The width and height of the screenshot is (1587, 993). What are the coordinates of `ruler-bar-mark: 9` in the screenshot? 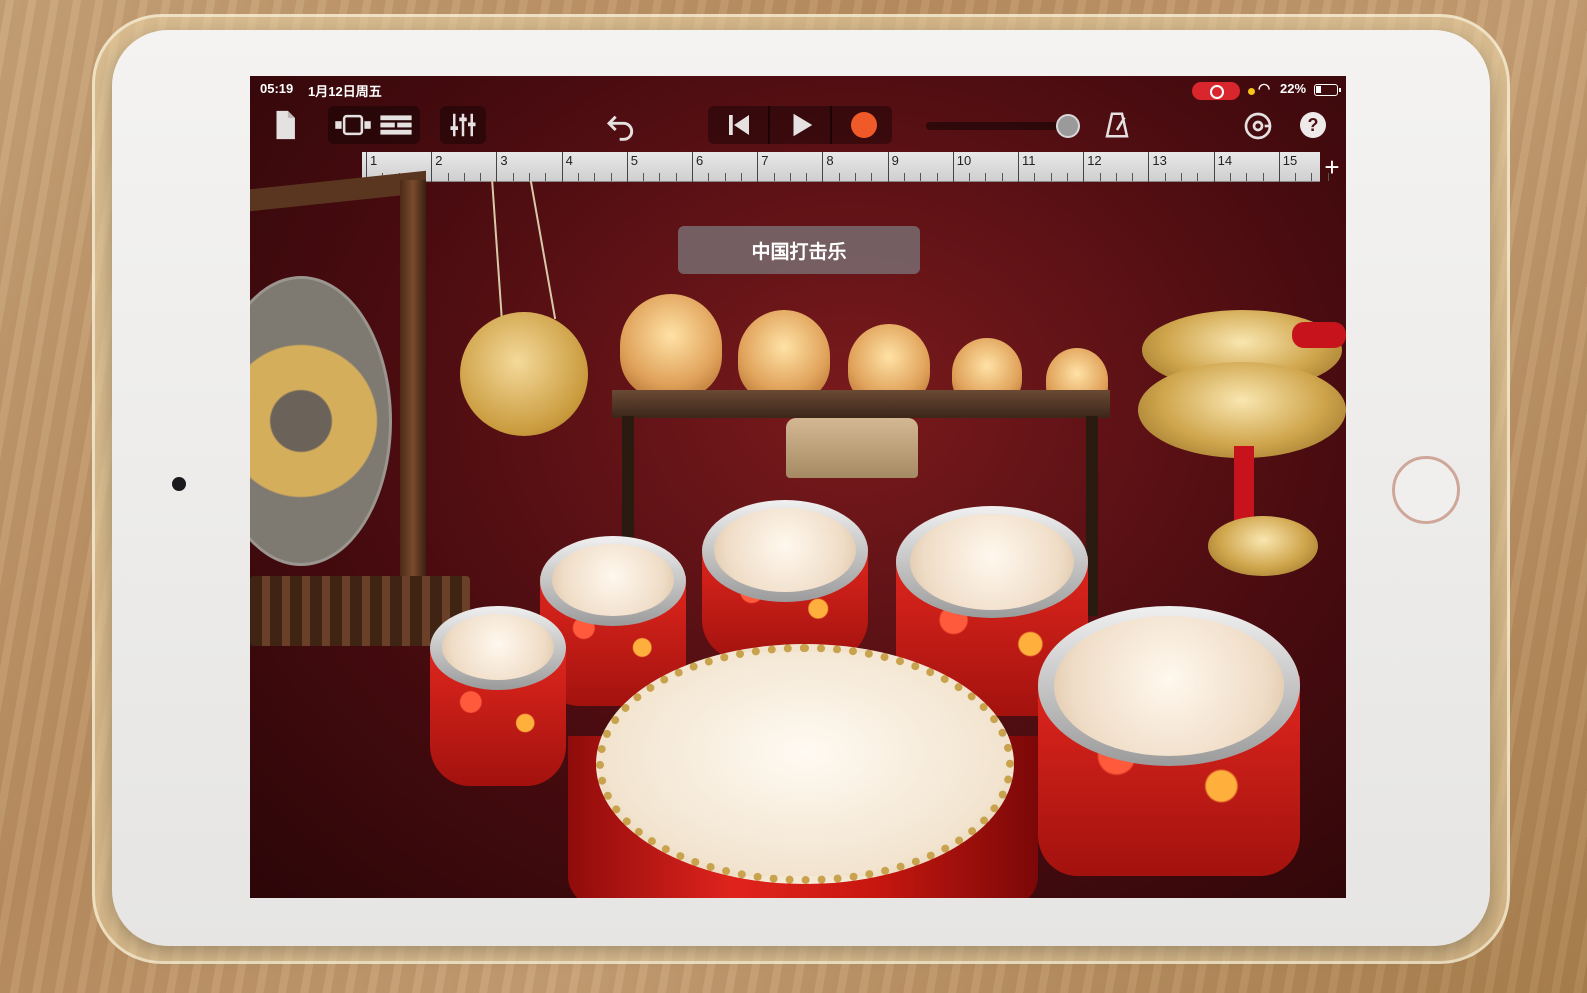 It's located at (893, 167).